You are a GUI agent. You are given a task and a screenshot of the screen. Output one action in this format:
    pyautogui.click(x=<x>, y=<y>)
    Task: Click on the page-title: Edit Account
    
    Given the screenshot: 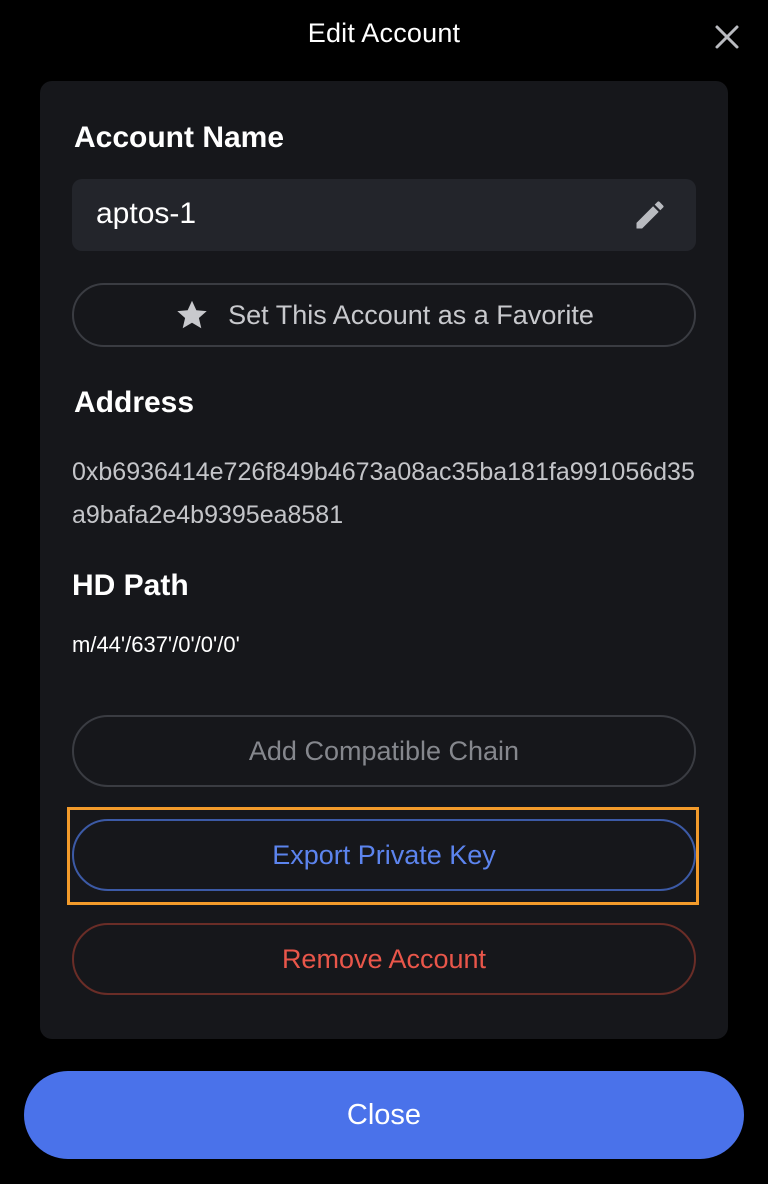 What is the action you would take?
    pyautogui.click(x=384, y=33)
    